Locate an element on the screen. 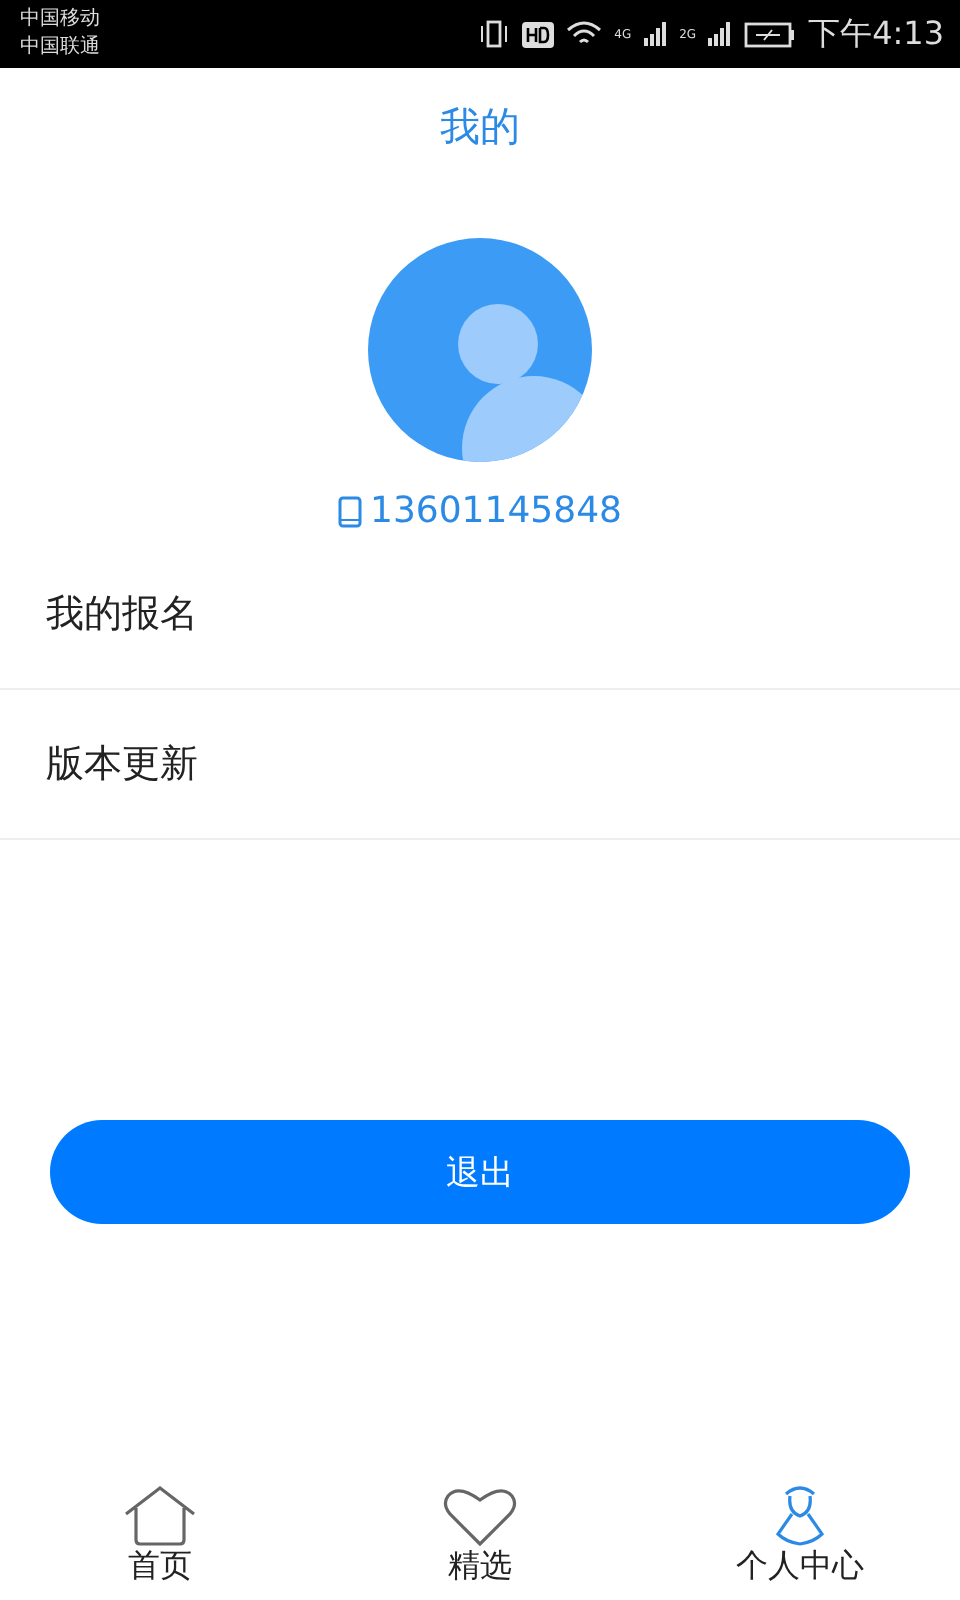 Image resolution: width=960 pixels, height=1600 pixels. vibrate-icon is located at coordinates (494, 34).